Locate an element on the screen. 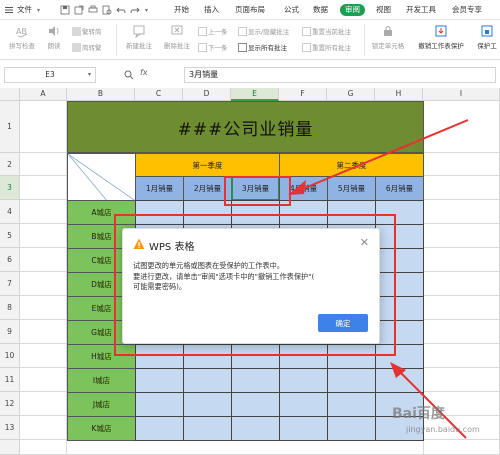 Image resolution: width=500 pixels, height=455 pixels. column-header-f: F is located at coordinates (303, 94).